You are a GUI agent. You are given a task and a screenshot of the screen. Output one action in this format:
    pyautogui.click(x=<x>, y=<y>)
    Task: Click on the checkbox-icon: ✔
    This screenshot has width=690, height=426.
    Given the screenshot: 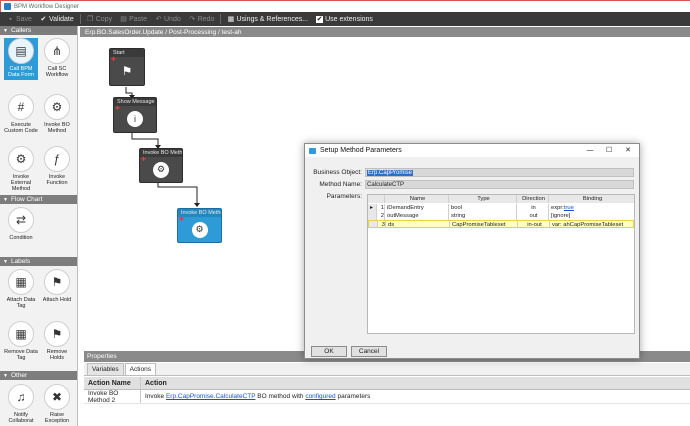 What is the action you would take?
    pyautogui.click(x=320, y=19)
    